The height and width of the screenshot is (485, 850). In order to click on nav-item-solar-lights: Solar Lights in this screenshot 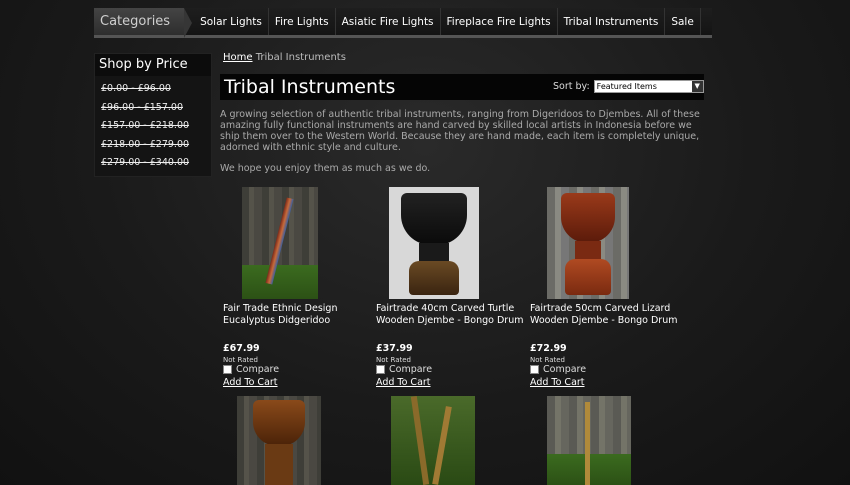, I will do `click(231, 21)`.